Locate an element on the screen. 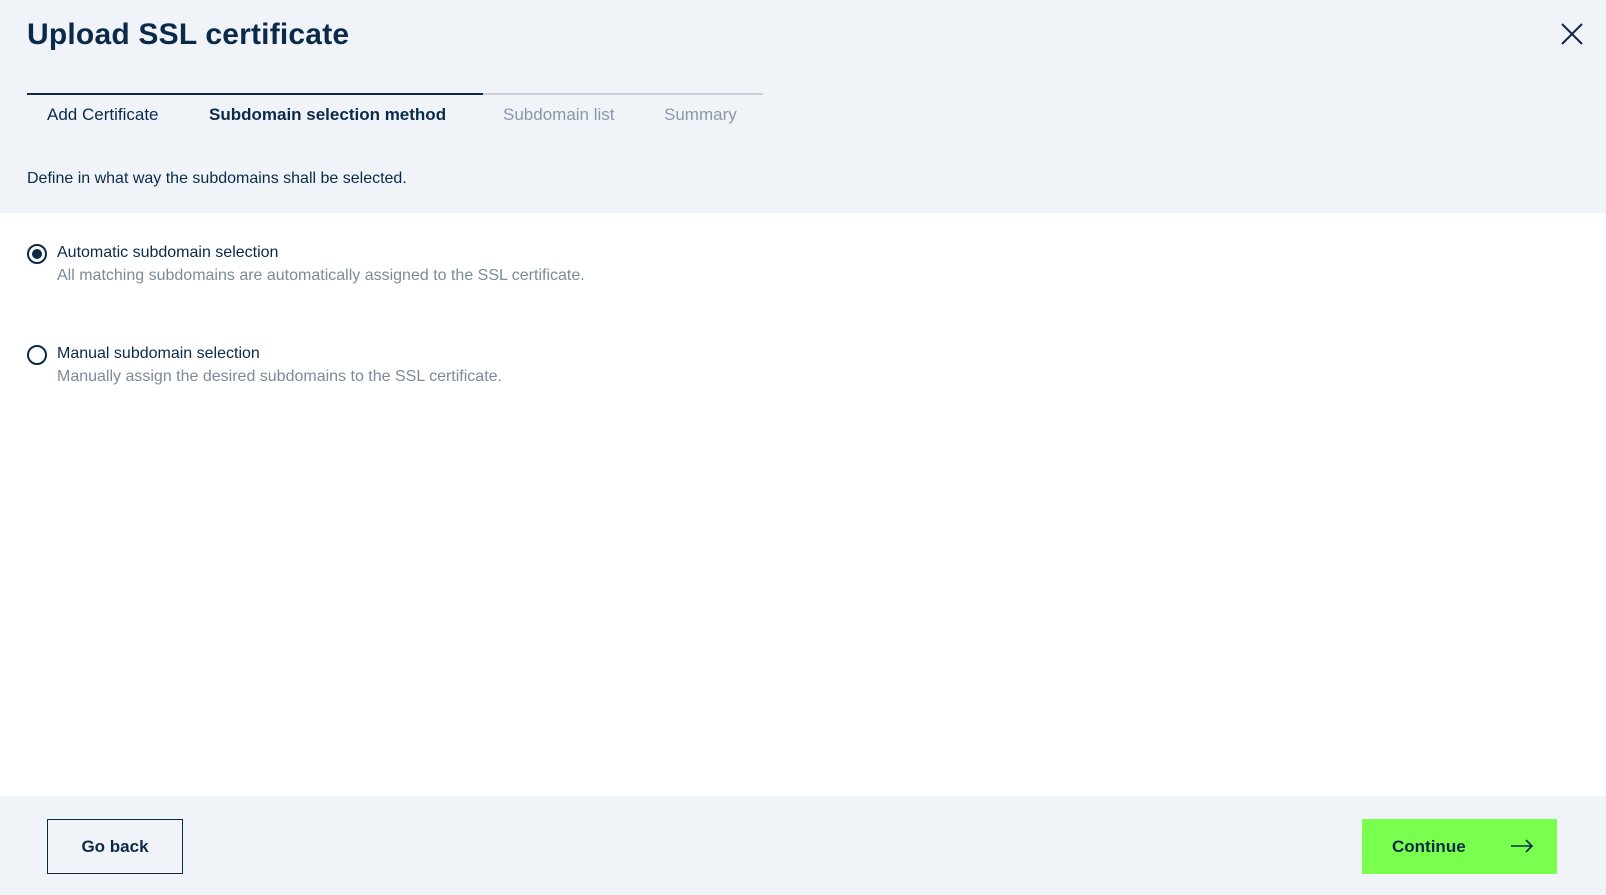 This screenshot has width=1606, height=895. step-subdomain-list: Subdomain list is located at coordinates (559, 114).